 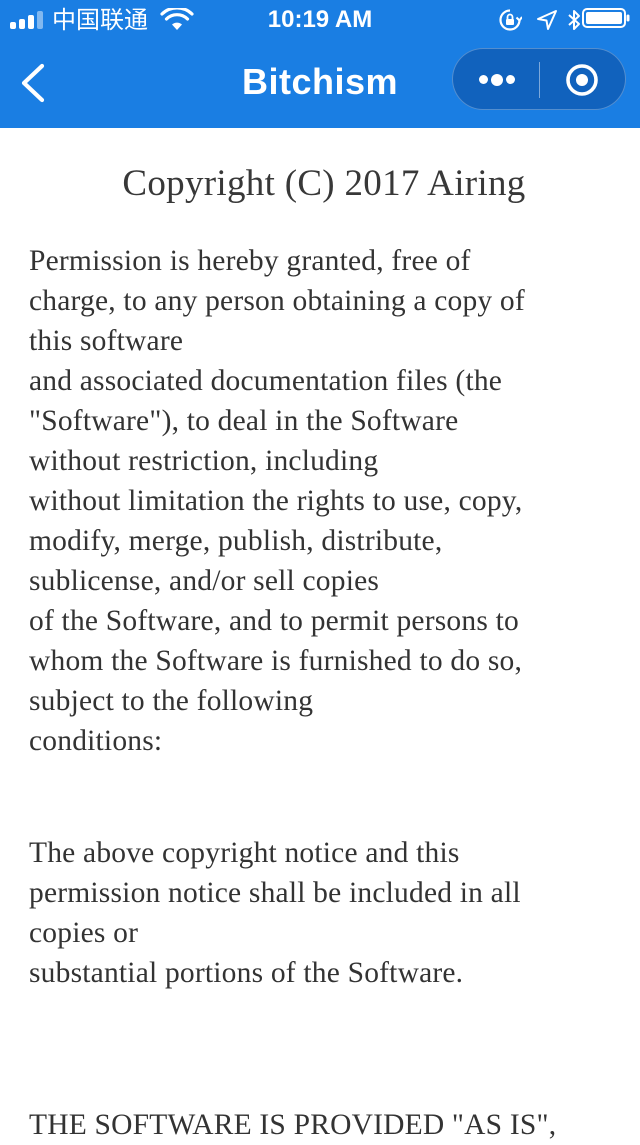 What do you see at coordinates (293, 1125) in the screenshot?
I see `text-line: THE SOFTWARE IS PROVIDED "AS IS",` at bounding box center [293, 1125].